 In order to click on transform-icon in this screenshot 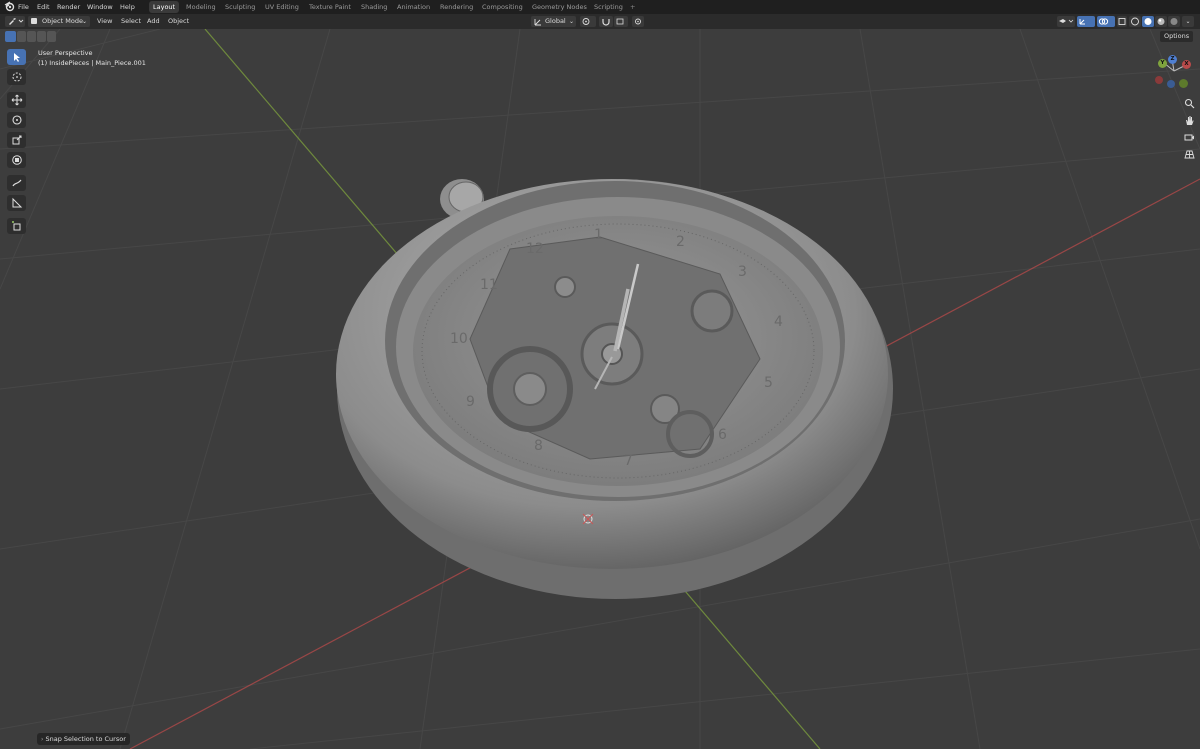, I will do `click(16, 160)`.